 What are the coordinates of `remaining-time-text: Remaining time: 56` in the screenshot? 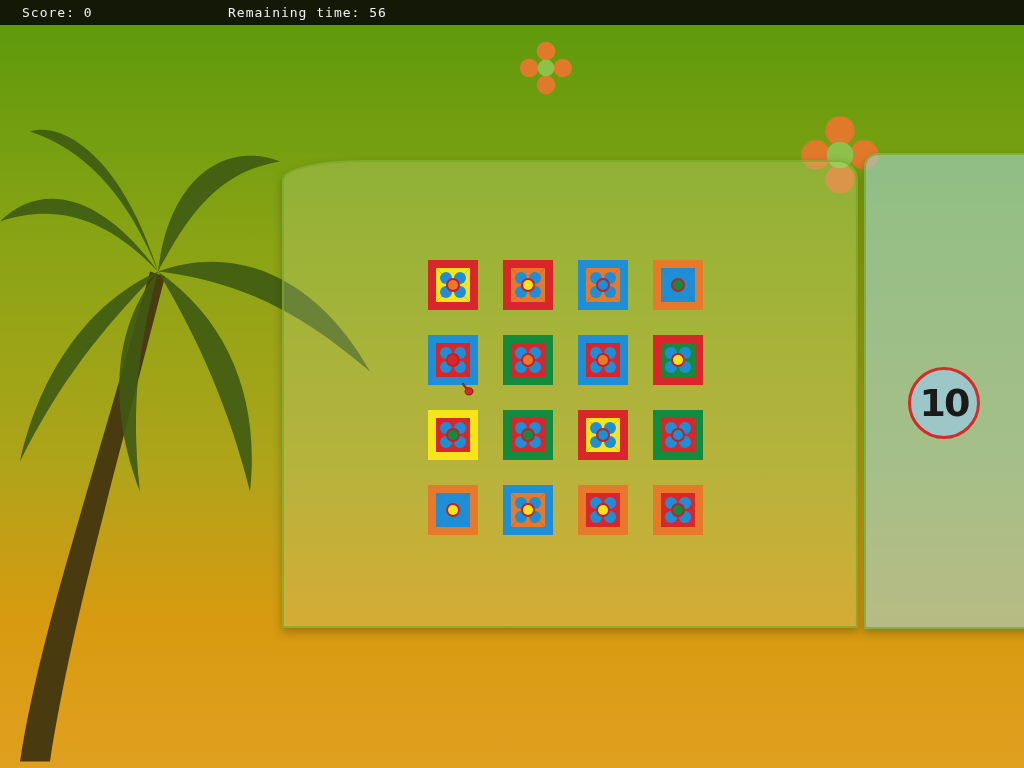 It's located at (307, 12).